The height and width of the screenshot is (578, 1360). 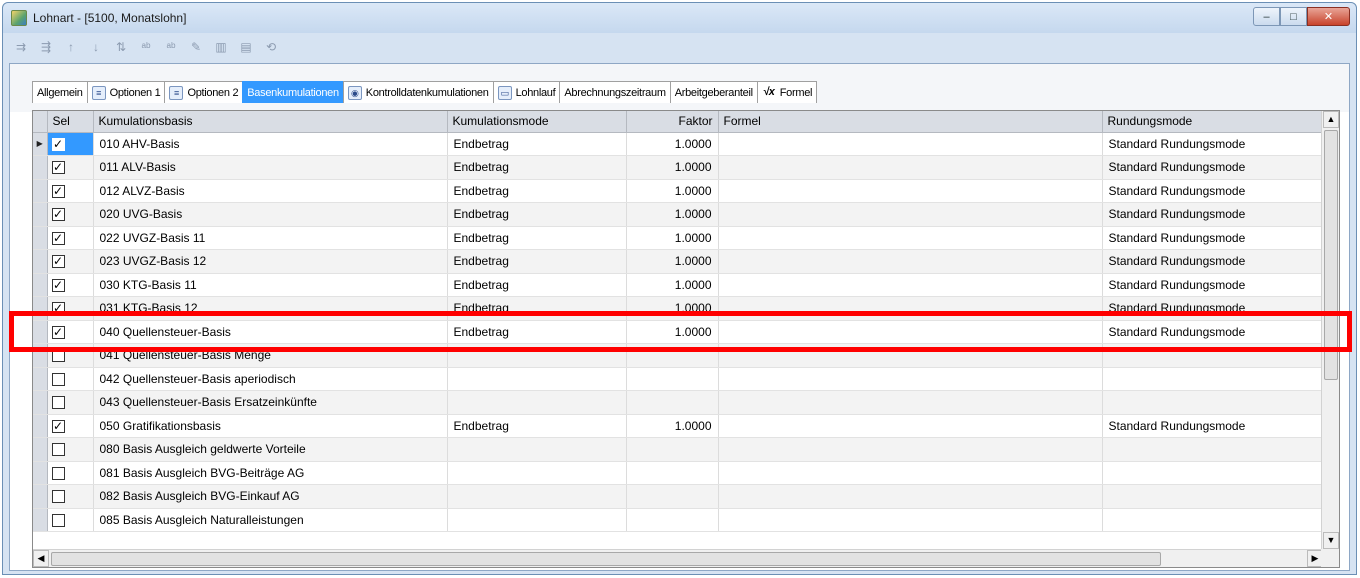 I want to click on kumulationsbasis-cell: 080 Basis Ausgleich geldwerte Vorteile, so click(x=270, y=449).